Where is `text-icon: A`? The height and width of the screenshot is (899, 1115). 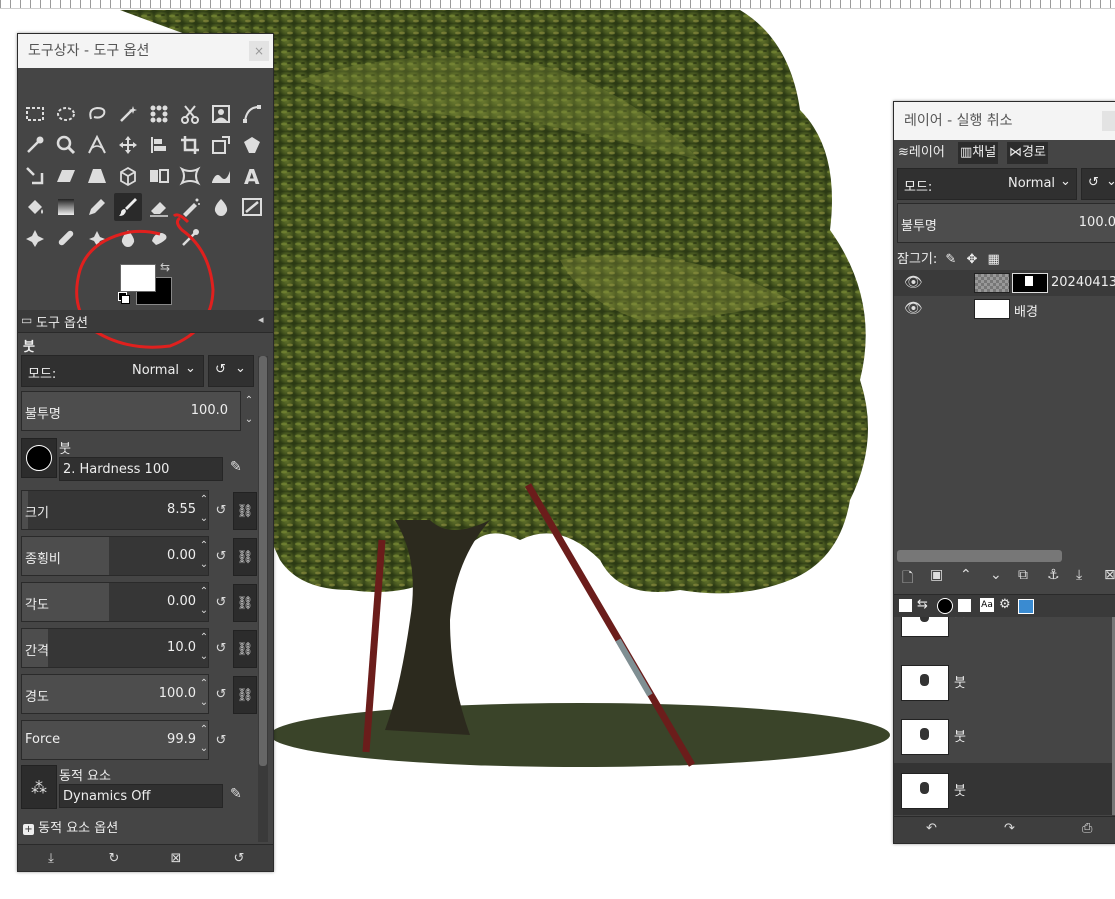 text-icon: A is located at coordinates (252, 176).